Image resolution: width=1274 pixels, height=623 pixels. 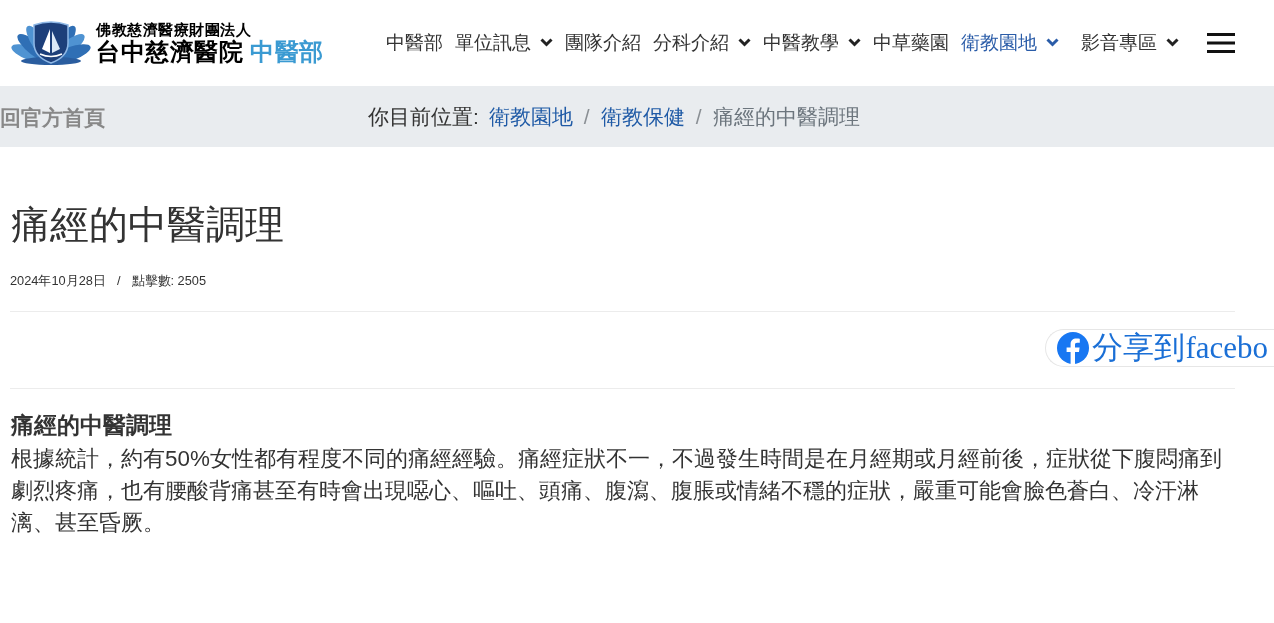 I want to click on breadcrumb-link: 衛教園地, so click(x=530, y=116).